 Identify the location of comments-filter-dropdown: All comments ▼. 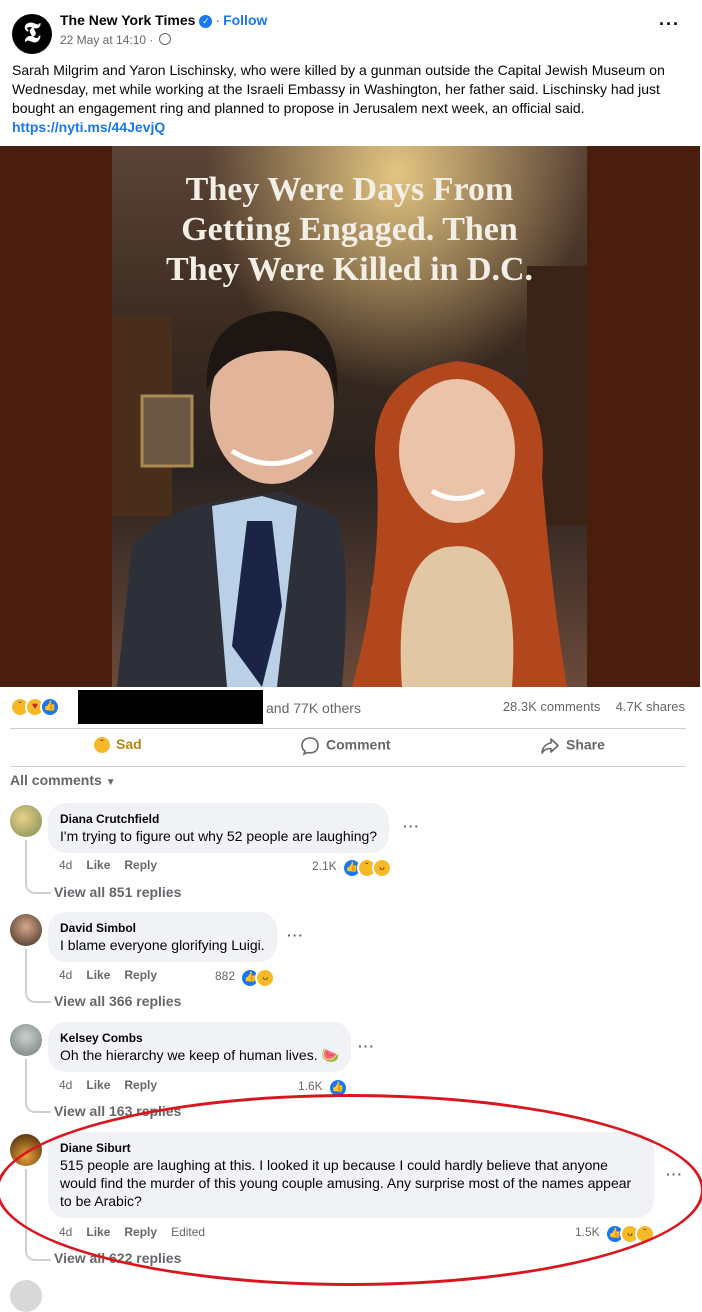
(63, 780).